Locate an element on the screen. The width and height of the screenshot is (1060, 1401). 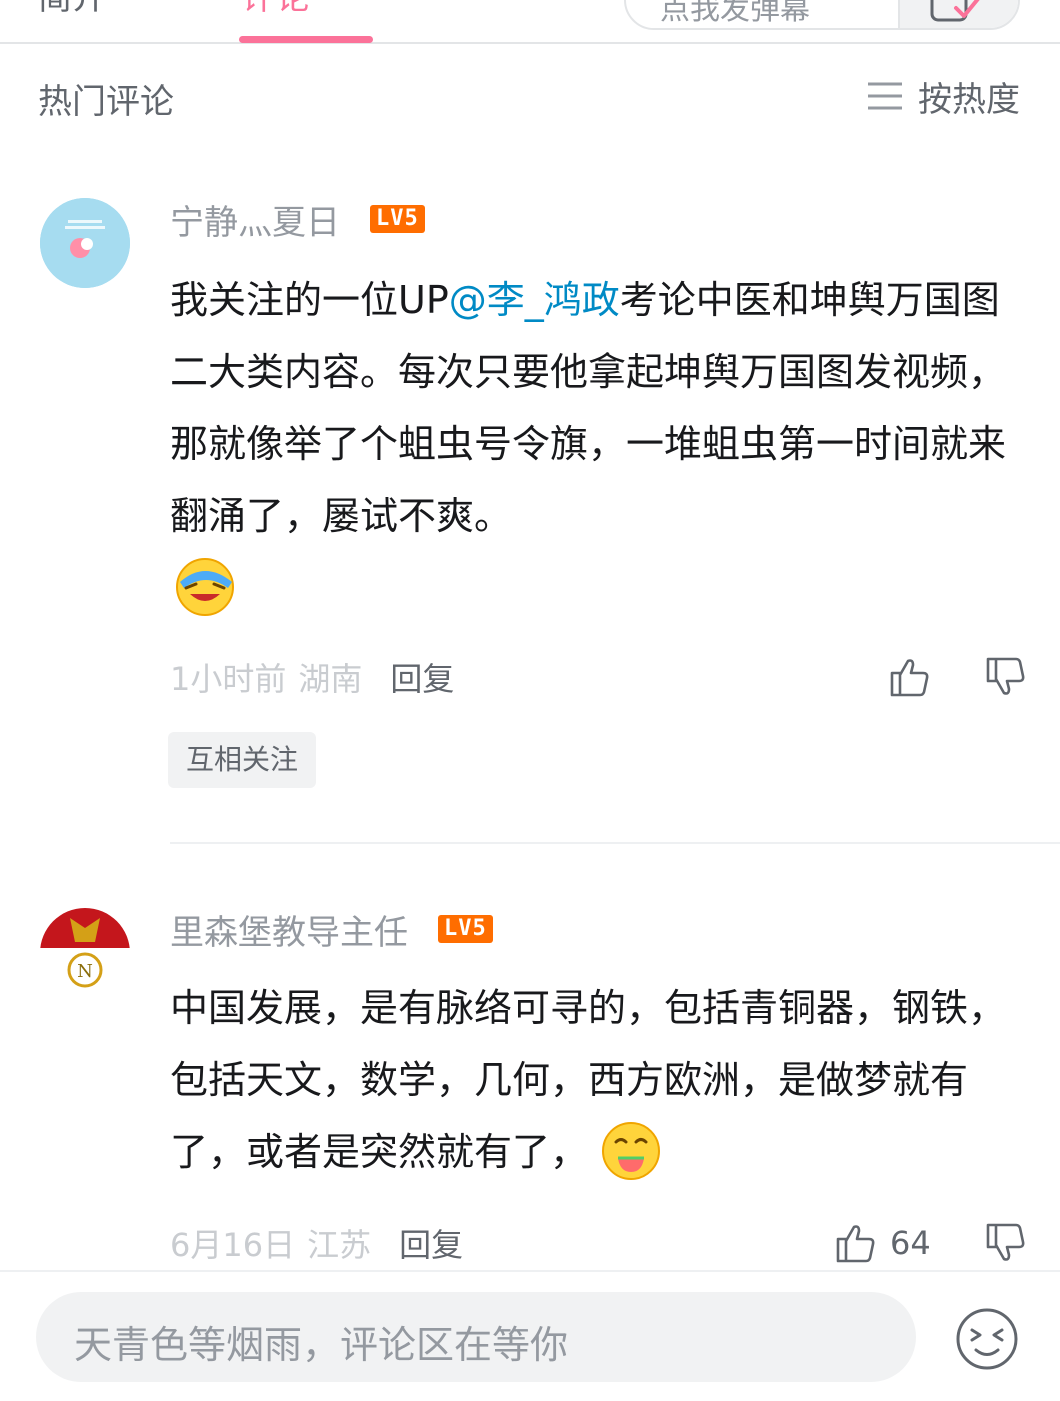
comment-meta: 6月16日 江苏 回复 is located at coordinates (316, 1243).